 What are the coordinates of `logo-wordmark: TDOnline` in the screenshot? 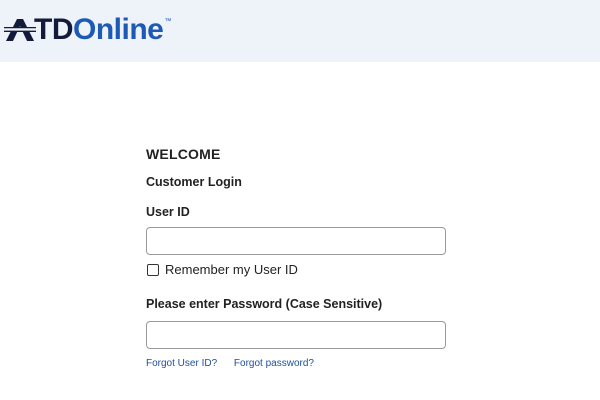 It's located at (99, 29).